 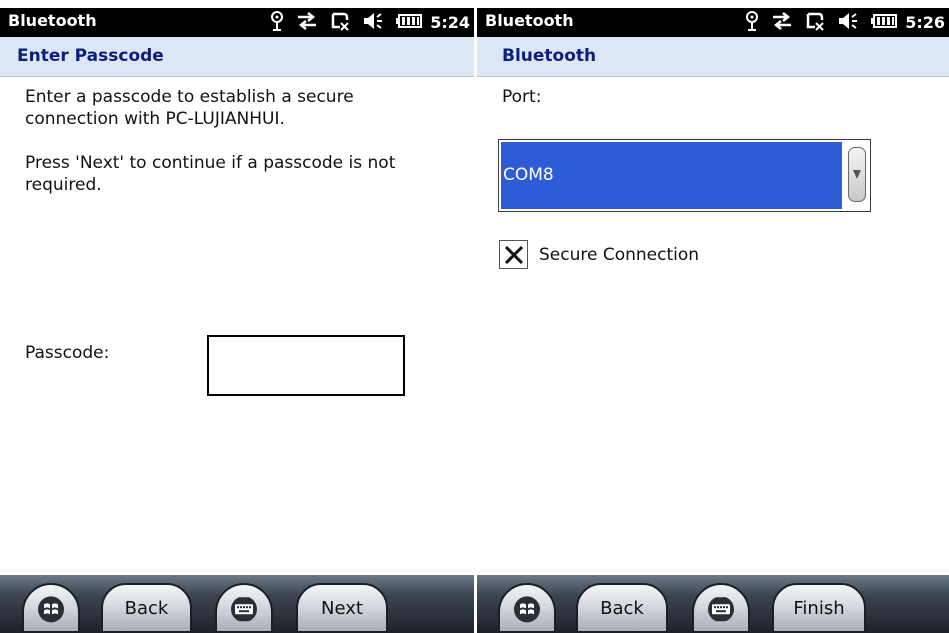 I want to click on page-title: Enter Passcode, so click(x=90, y=56).